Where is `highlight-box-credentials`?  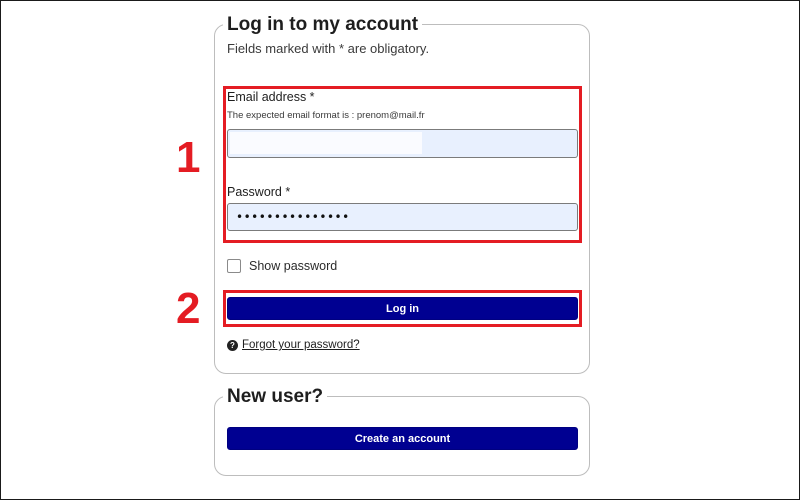
highlight-box-credentials is located at coordinates (402, 164).